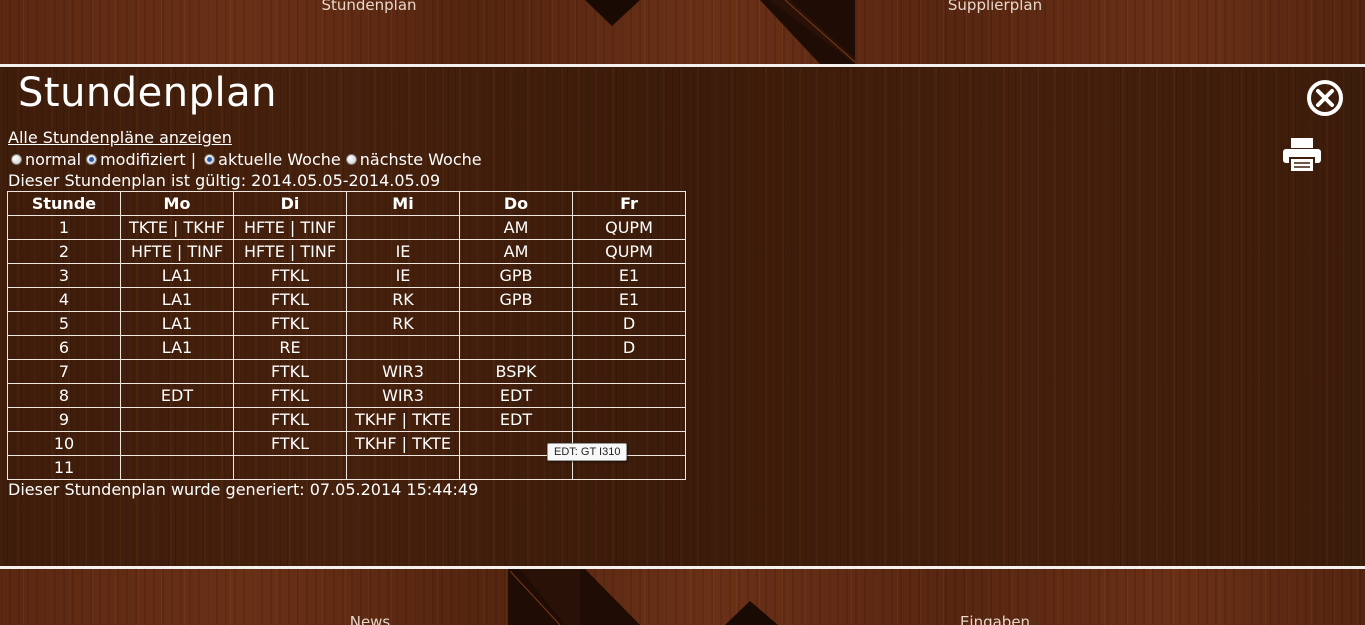 The image size is (1365, 625). What do you see at coordinates (995, 619) in the screenshot?
I see `nav-link-eingaben: Eingaben` at bounding box center [995, 619].